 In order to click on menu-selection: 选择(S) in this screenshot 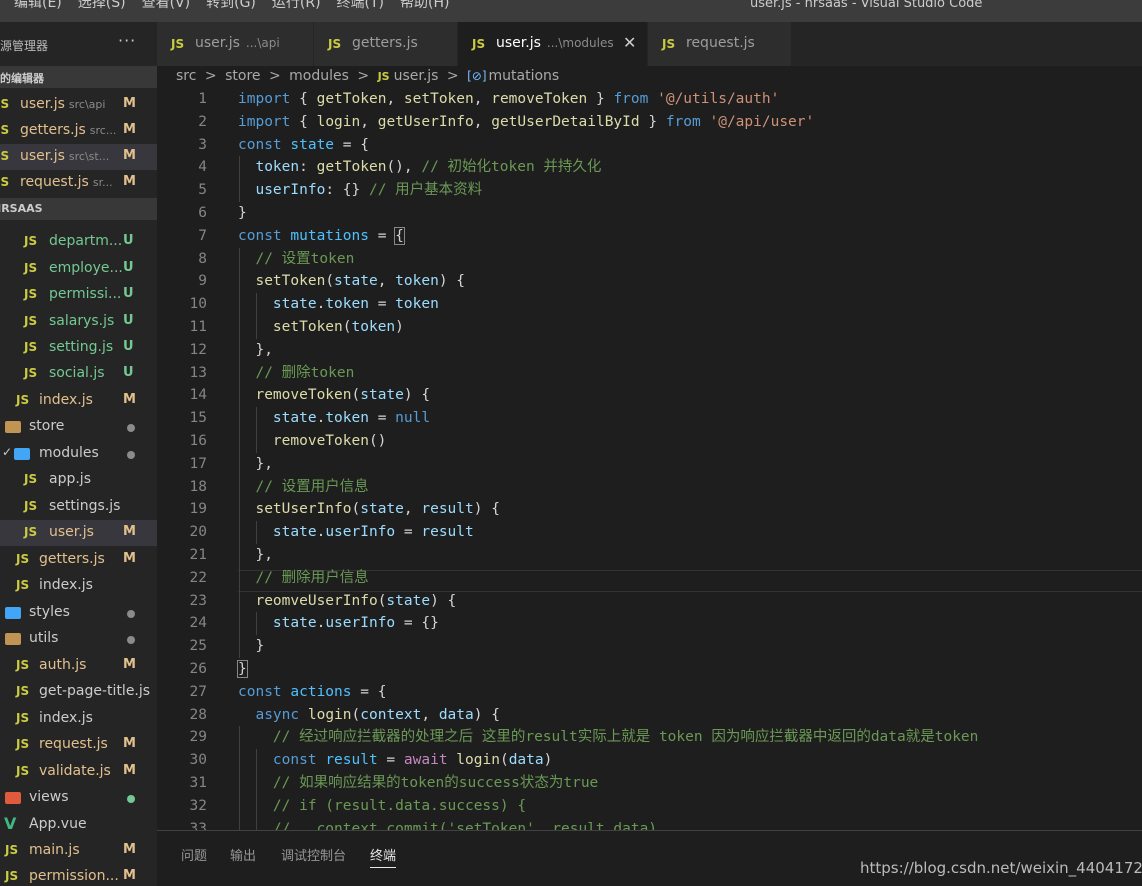, I will do `click(102, 6)`.